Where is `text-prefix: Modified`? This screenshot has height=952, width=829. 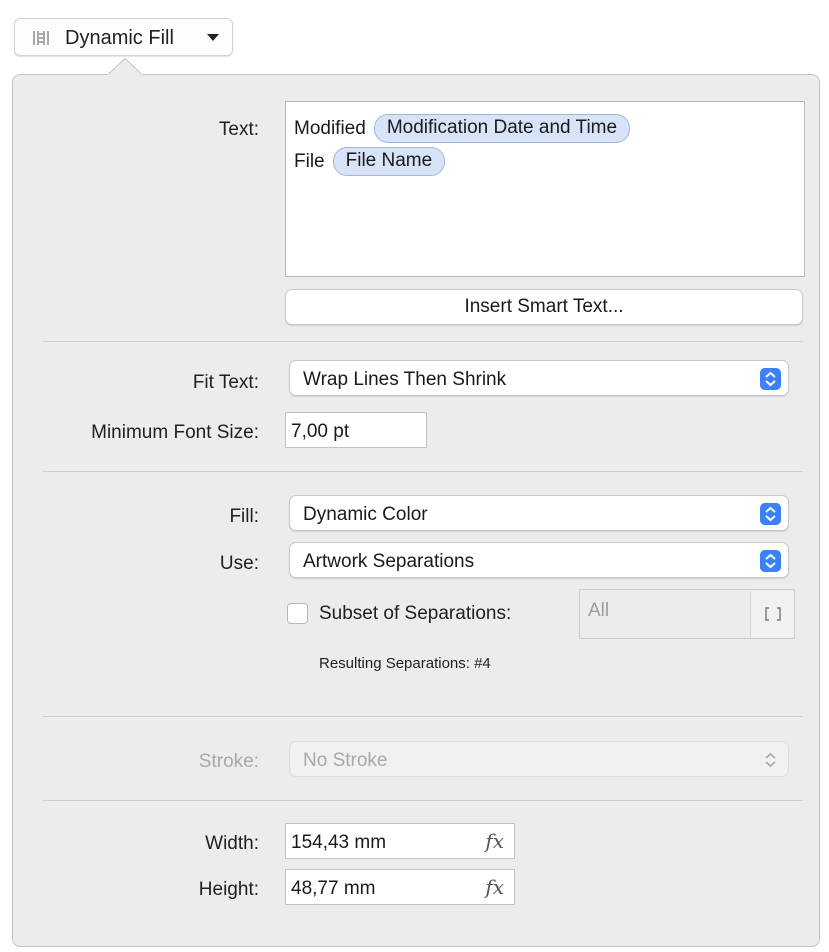 text-prefix: Modified is located at coordinates (330, 128).